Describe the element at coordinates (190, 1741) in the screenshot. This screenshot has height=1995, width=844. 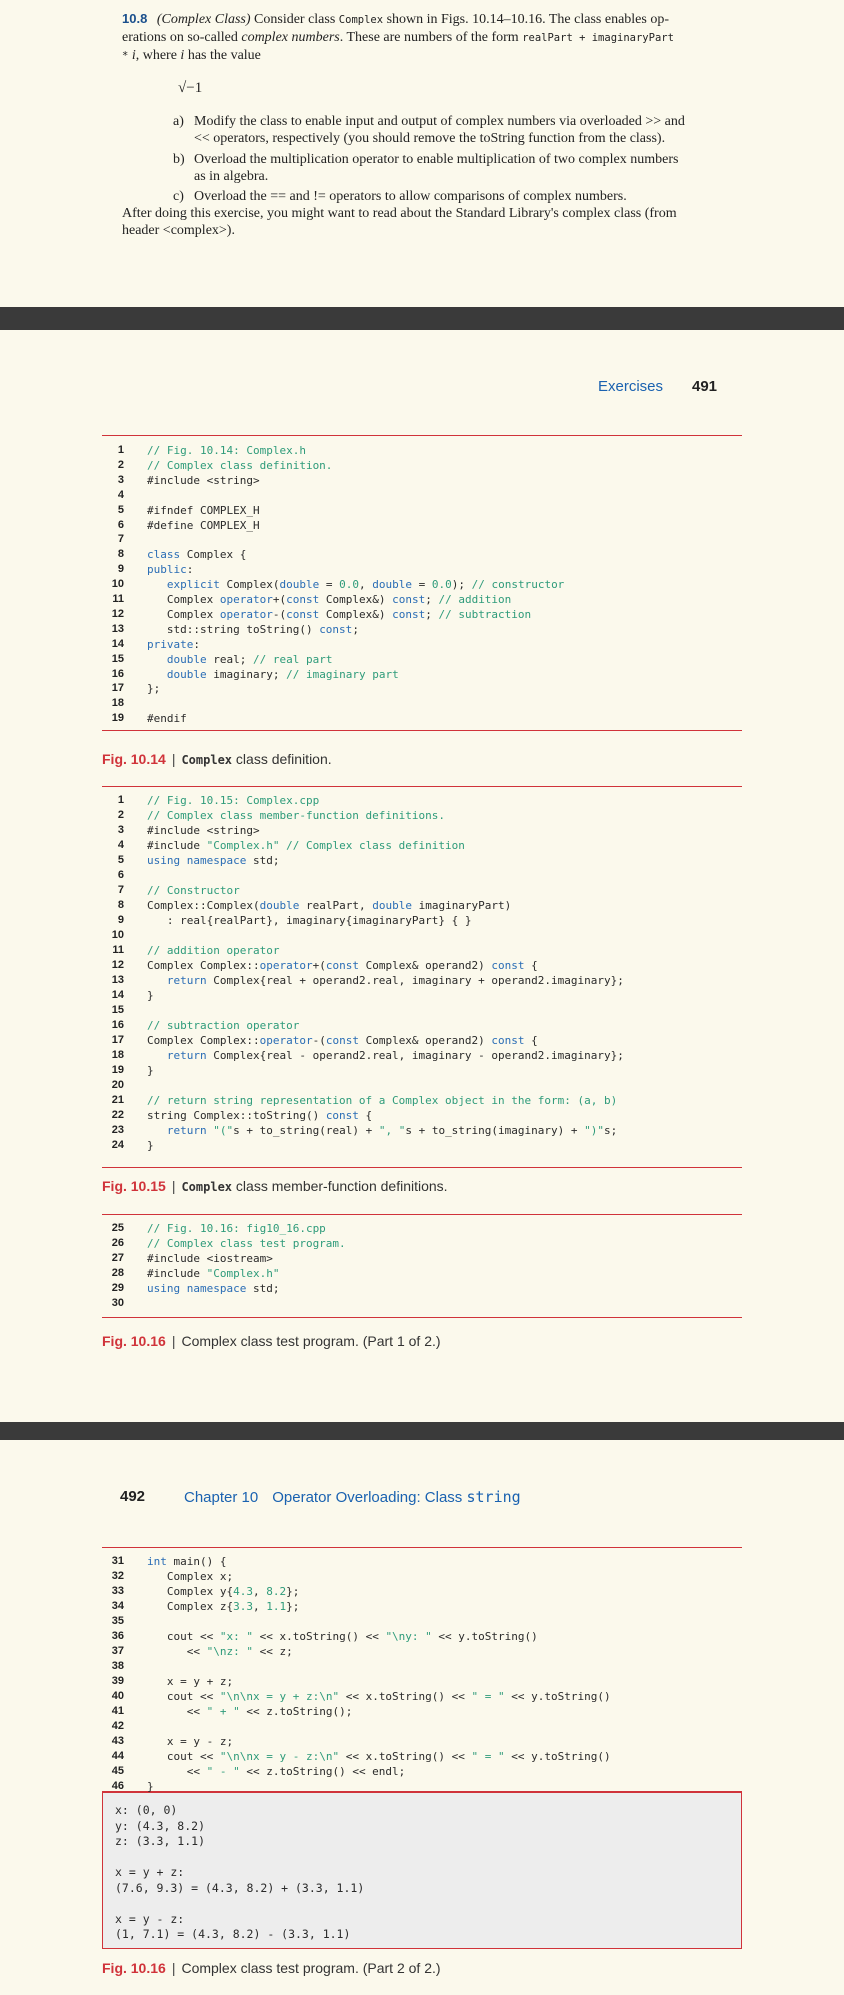
I see `code-line: x = y - z;` at that location.